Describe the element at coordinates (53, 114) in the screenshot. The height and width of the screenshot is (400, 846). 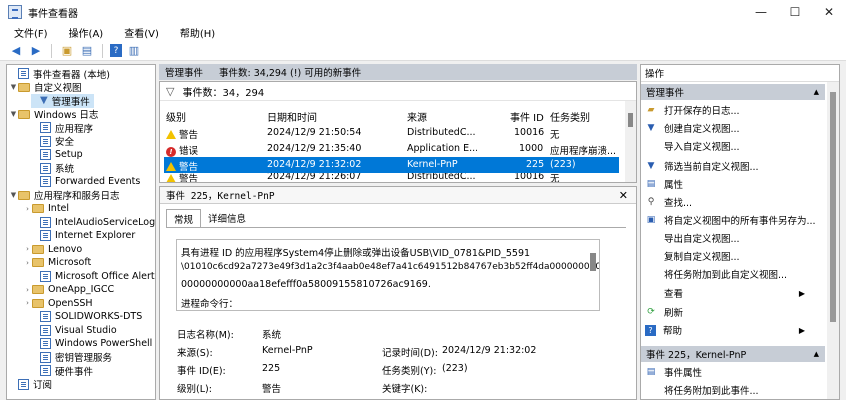
I see `tree-item-windows-logs: ▼ Windows 日志` at that location.